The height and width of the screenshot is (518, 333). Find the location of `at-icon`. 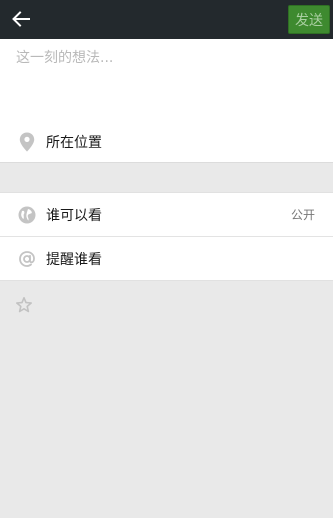

at-icon is located at coordinates (27, 259).